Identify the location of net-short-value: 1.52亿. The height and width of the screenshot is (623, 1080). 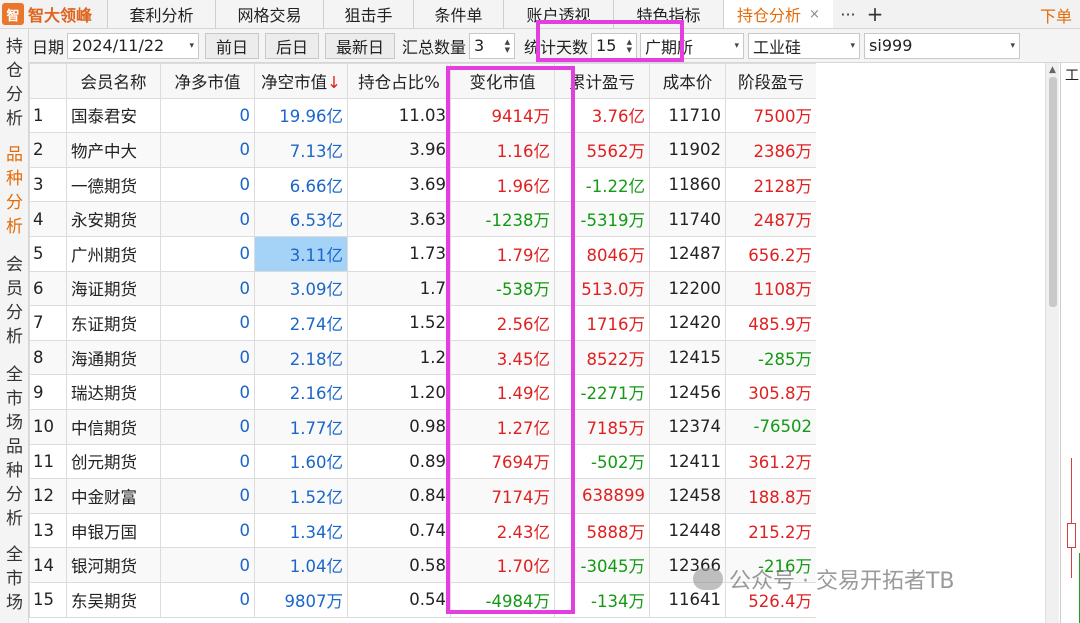
(301, 496).